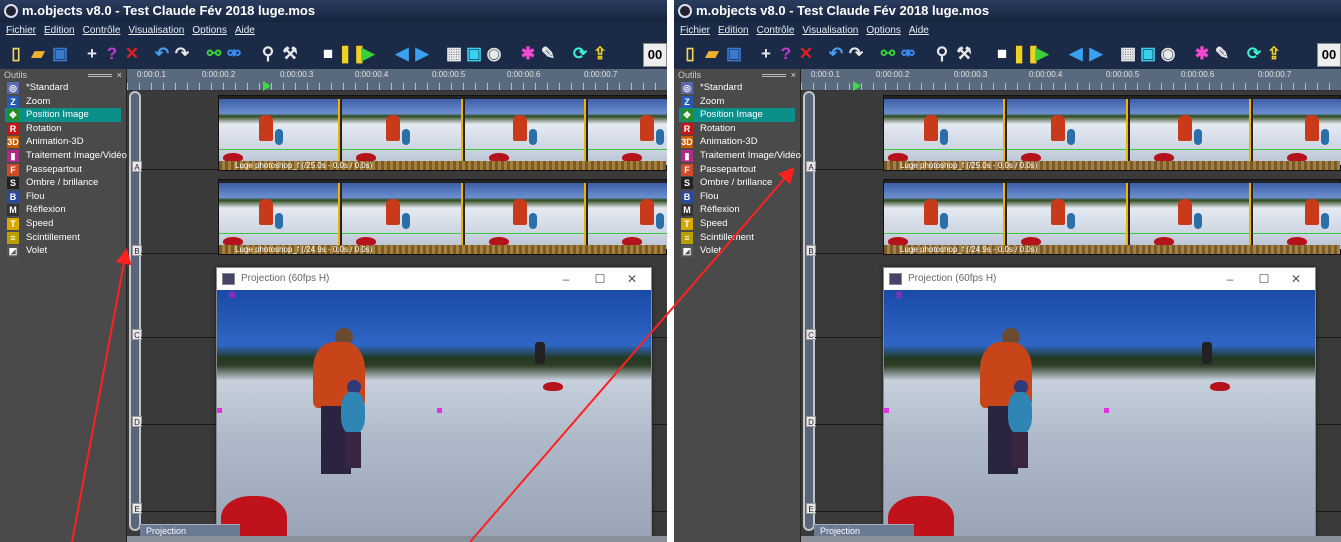 The height and width of the screenshot is (542, 1341). I want to click on add-icon: +, so click(766, 54).